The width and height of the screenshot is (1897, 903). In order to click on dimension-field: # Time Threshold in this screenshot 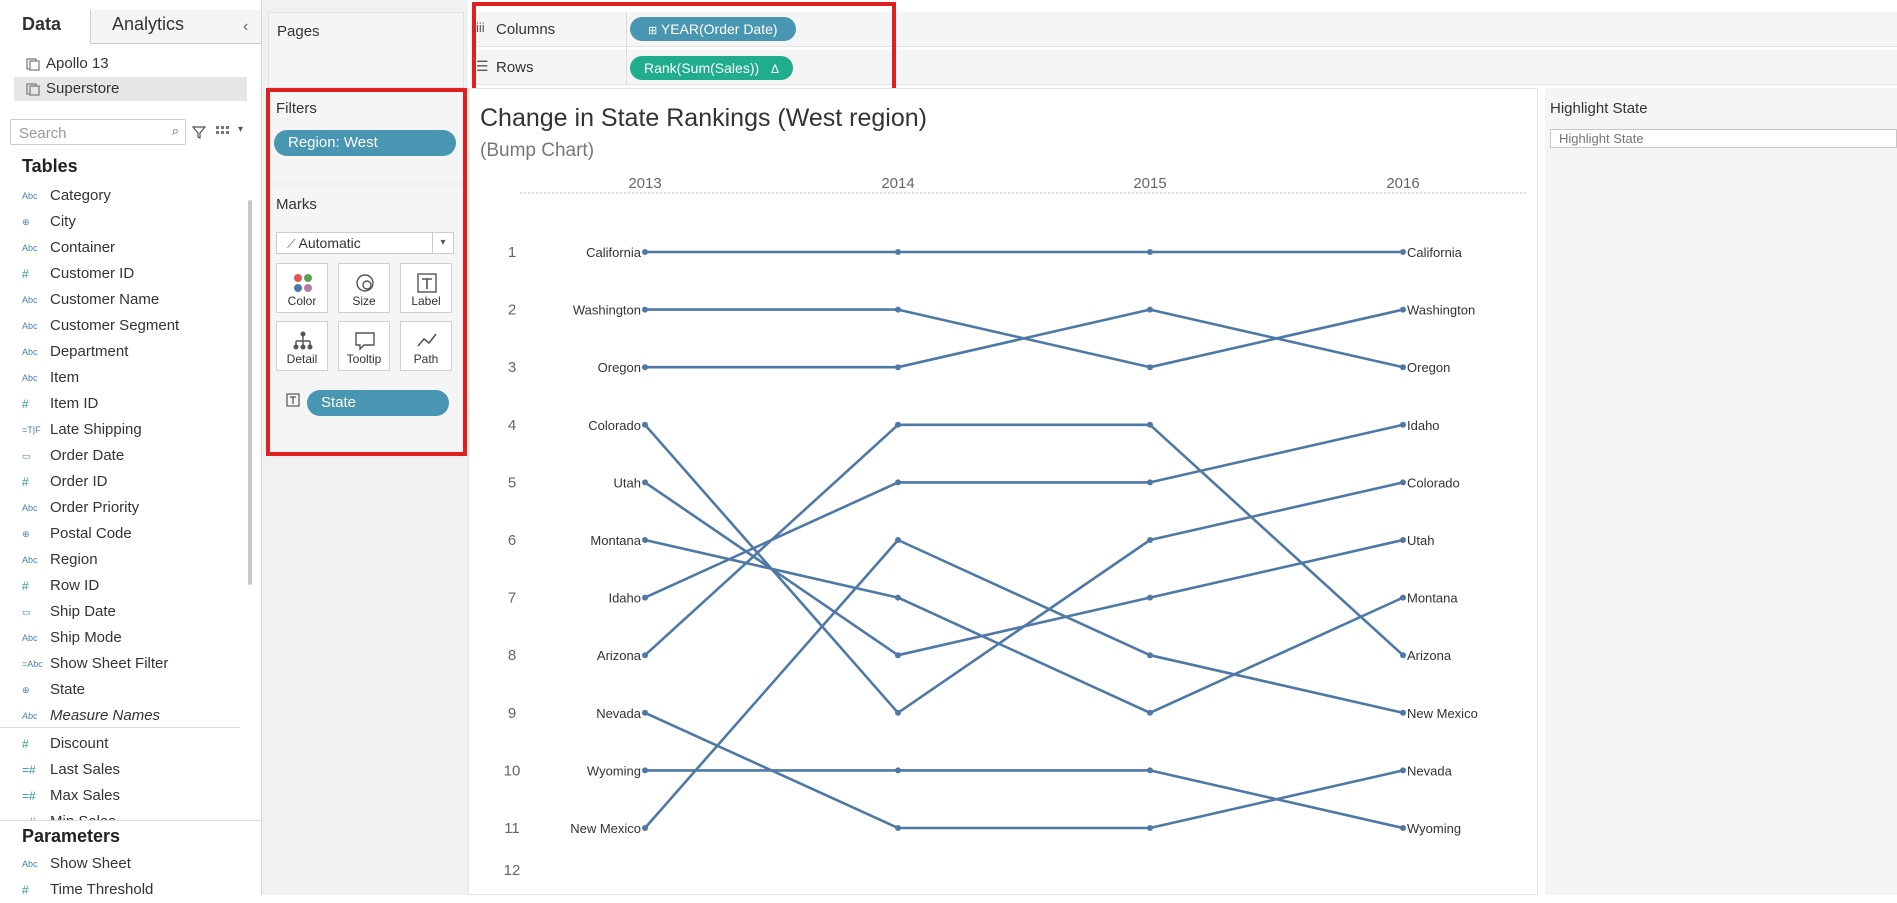, I will do `click(87, 890)`.